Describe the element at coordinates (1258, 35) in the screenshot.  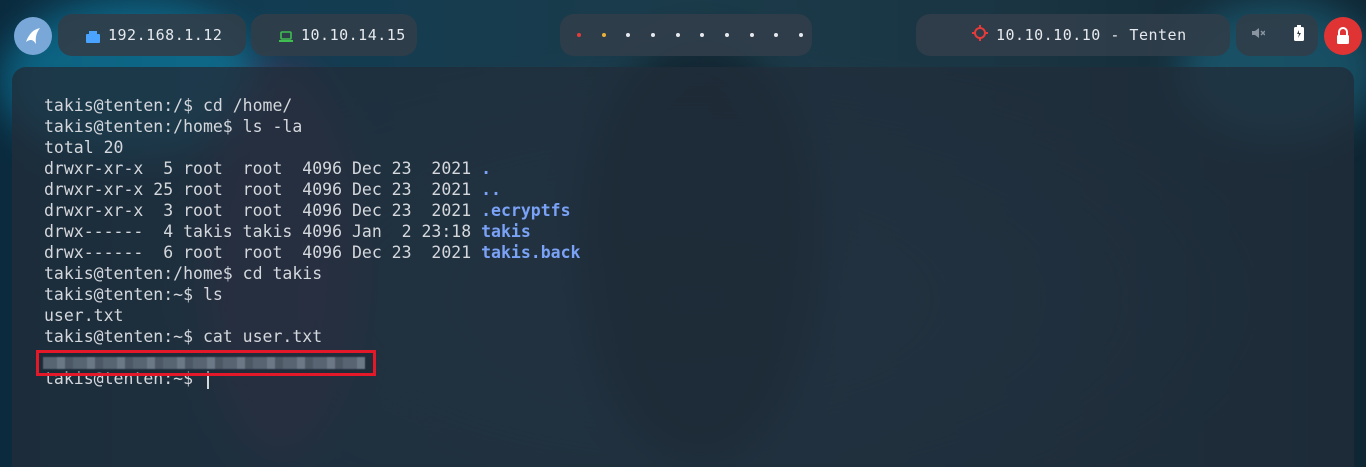
I see `volume-muted-icon` at that location.